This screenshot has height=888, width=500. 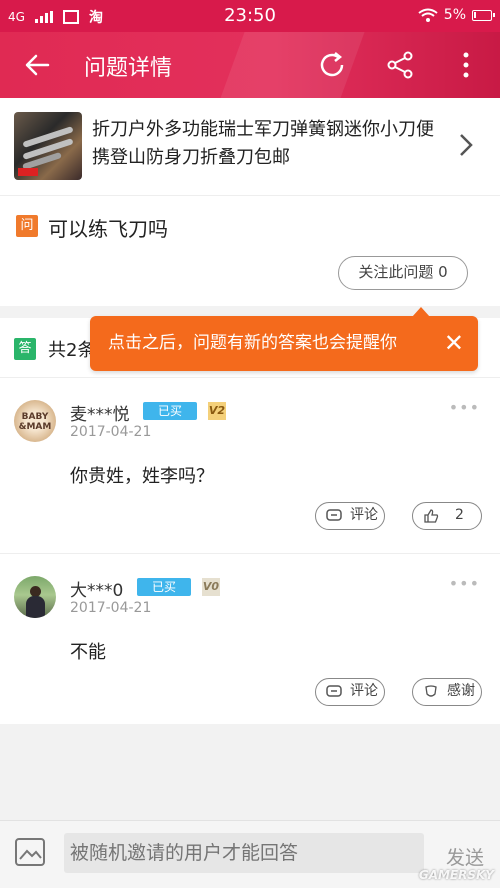 I want to click on follow-question-button: 关注此问题 0, so click(x=403, y=273).